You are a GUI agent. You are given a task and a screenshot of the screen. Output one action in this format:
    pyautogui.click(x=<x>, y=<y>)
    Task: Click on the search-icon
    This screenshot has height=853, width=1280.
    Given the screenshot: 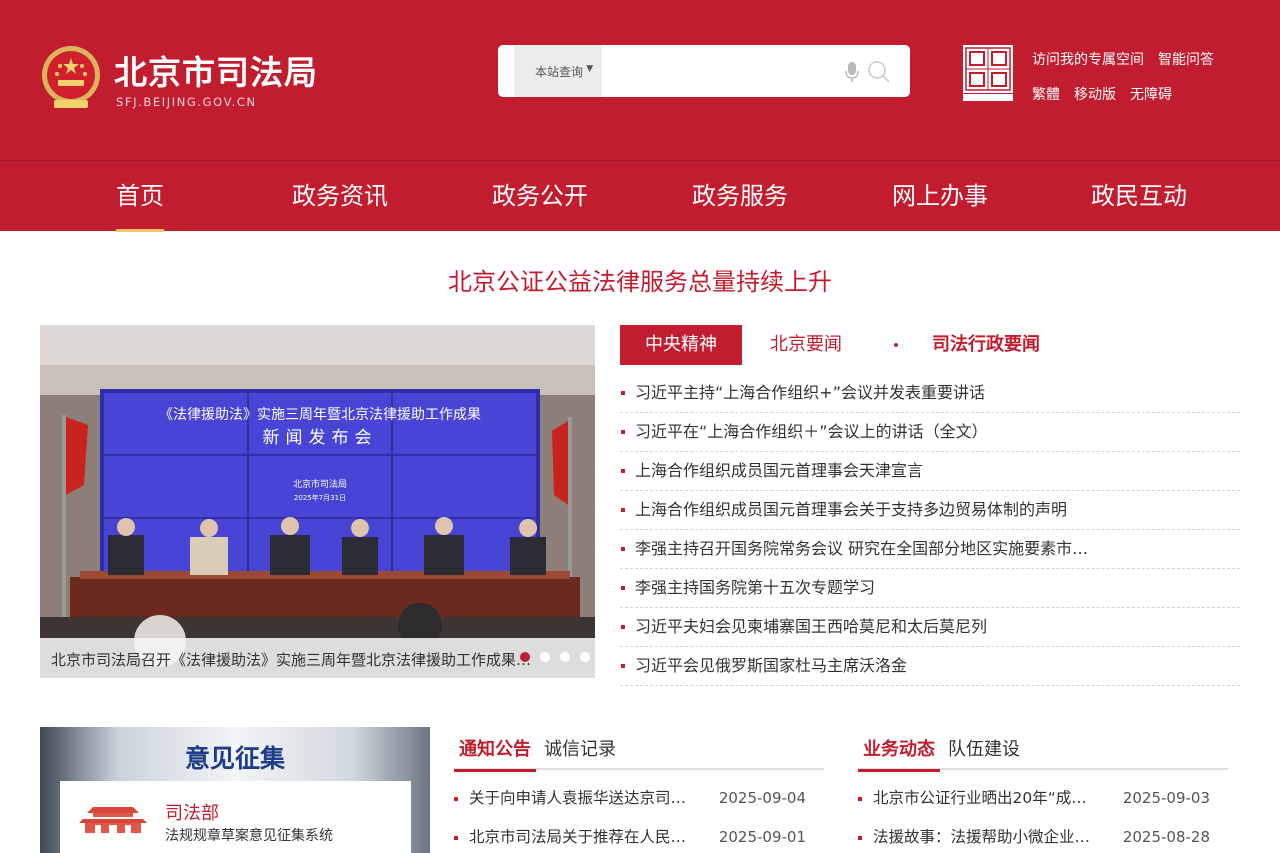 What is the action you would take?
    pyautogui.click(x=879, y=72)
    